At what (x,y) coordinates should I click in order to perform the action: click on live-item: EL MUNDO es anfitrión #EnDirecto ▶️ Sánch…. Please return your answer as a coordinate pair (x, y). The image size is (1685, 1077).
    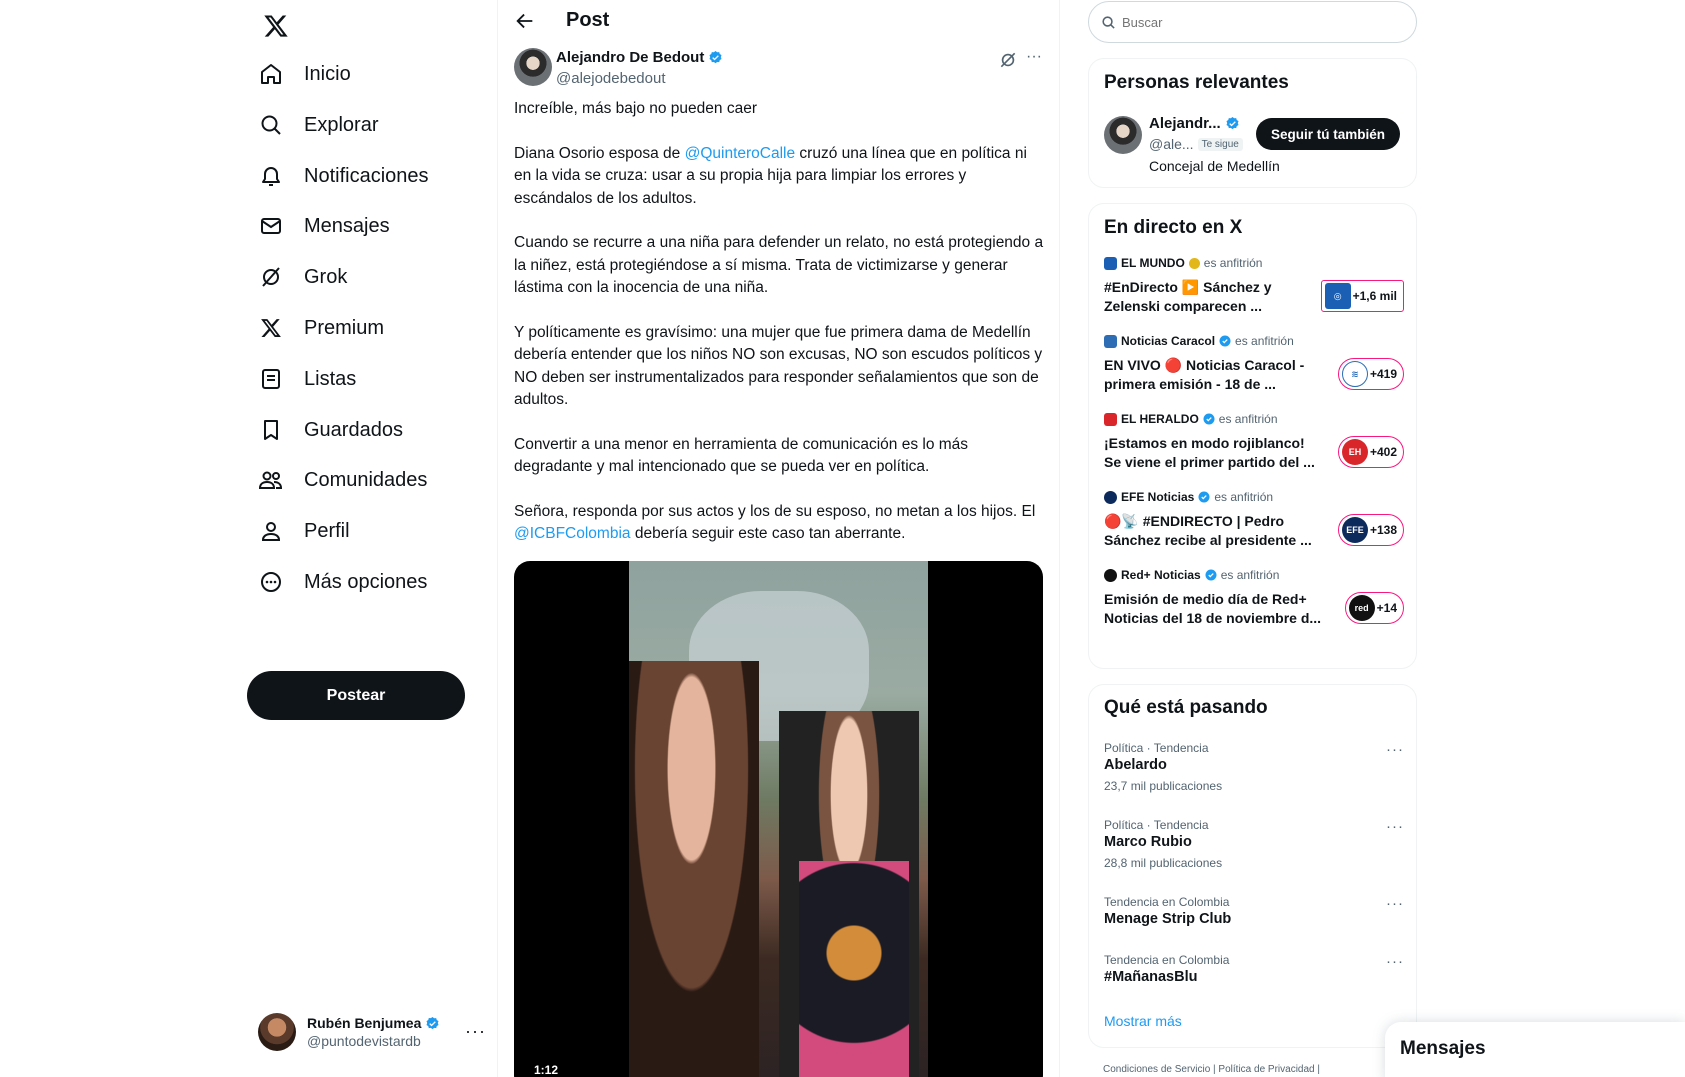
    Looking at the image, I should click on (1254, 295).